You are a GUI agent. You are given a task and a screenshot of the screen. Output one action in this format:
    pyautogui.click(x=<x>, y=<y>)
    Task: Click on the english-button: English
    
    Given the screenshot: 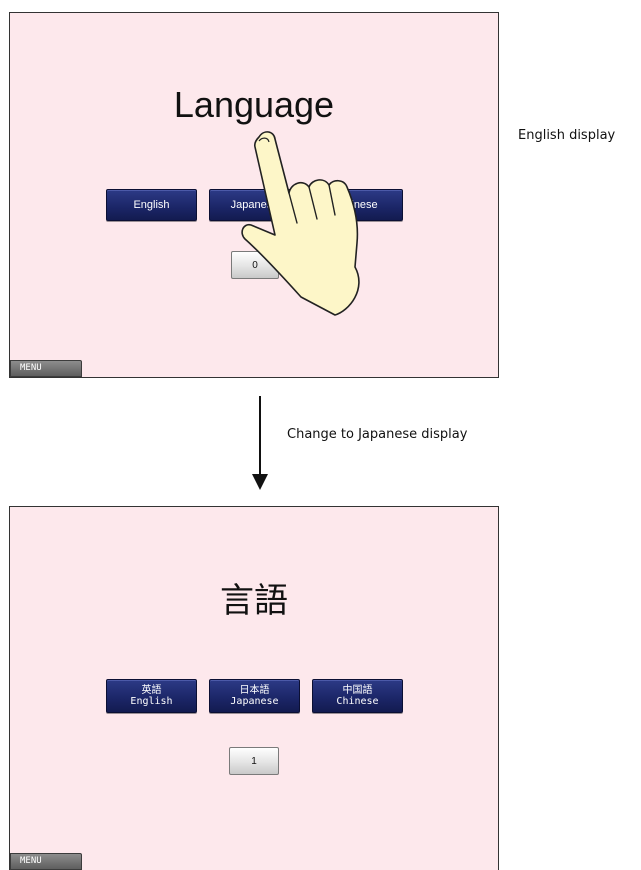 What is the action you would take?
    pyautogui.click(x=151, y=205)
    